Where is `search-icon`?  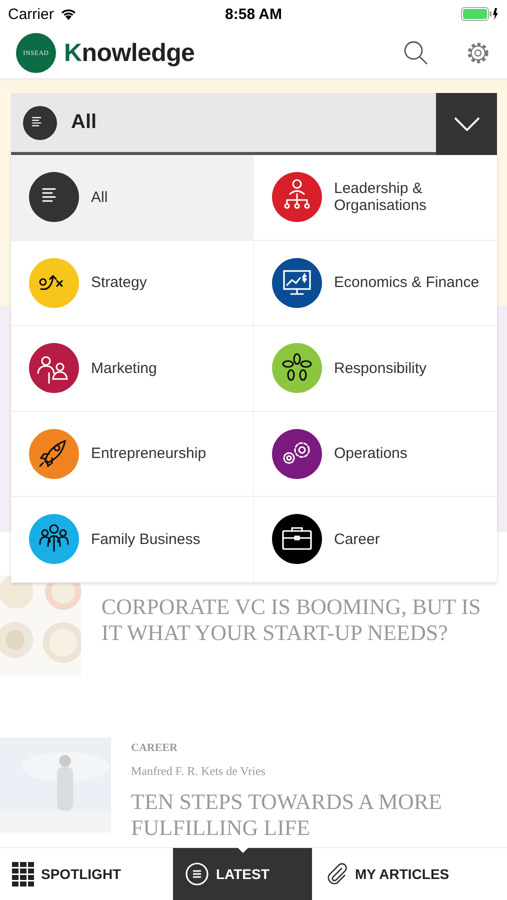 search-icon is located at coordinates (416, 53).